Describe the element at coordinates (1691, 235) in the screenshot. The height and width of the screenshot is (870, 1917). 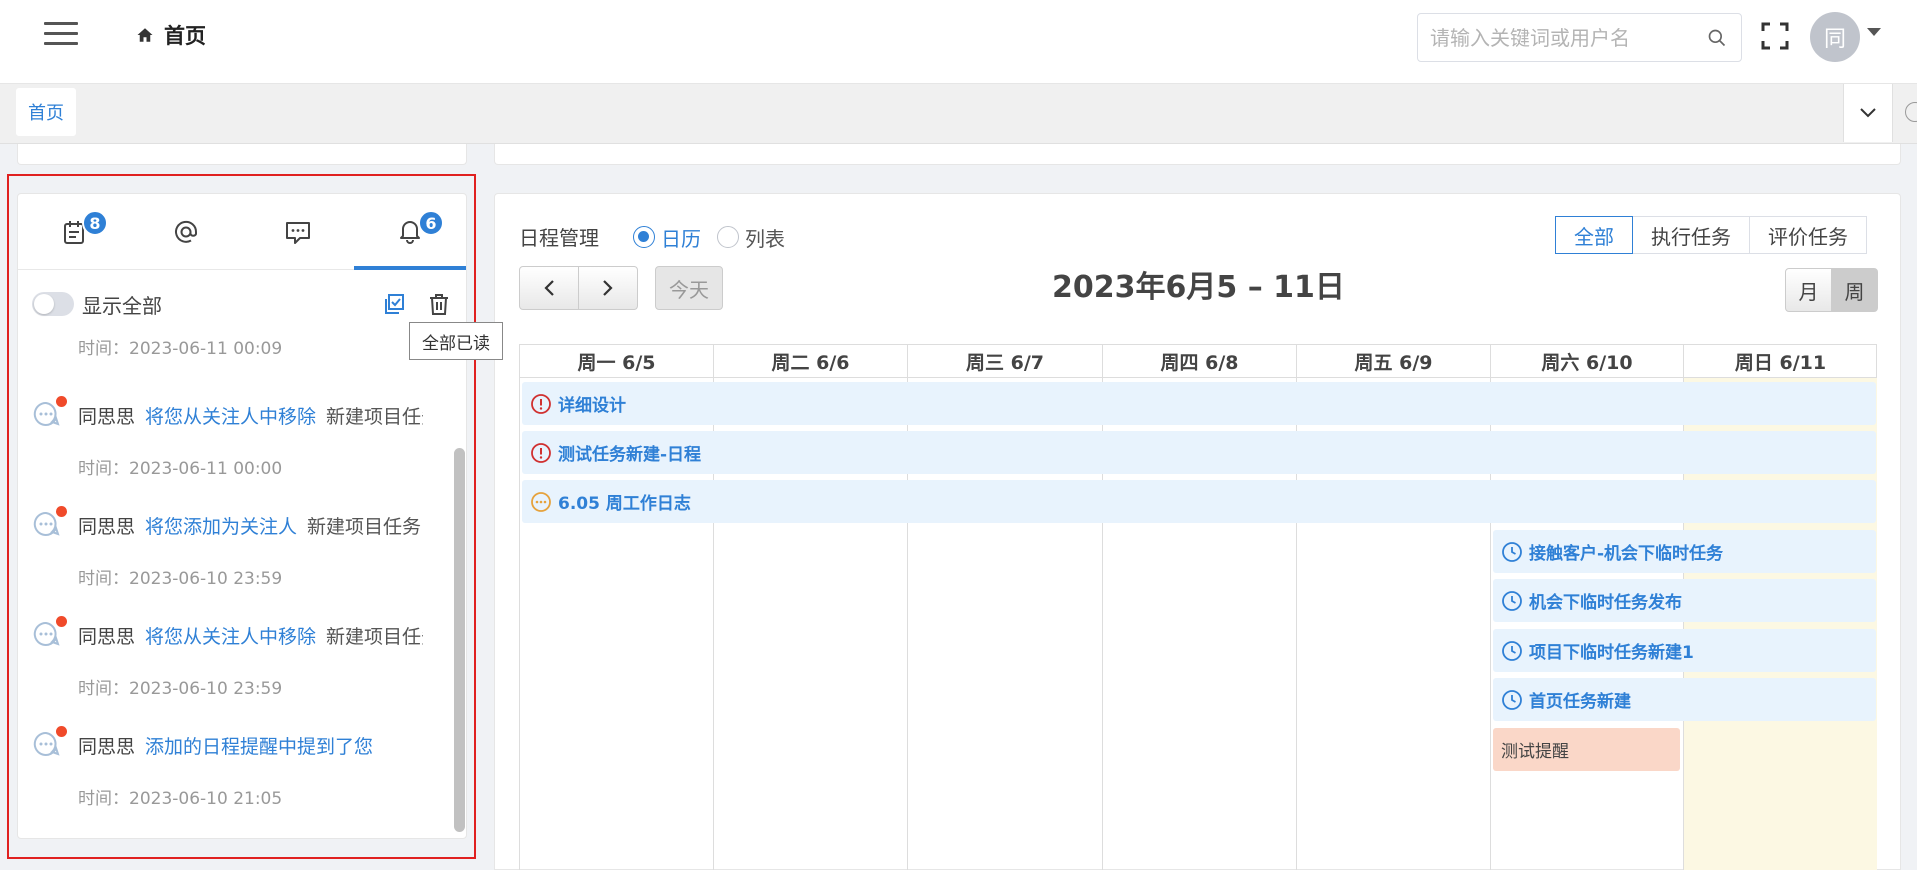
I see `filter-execute-button: 执行任务` at that location.